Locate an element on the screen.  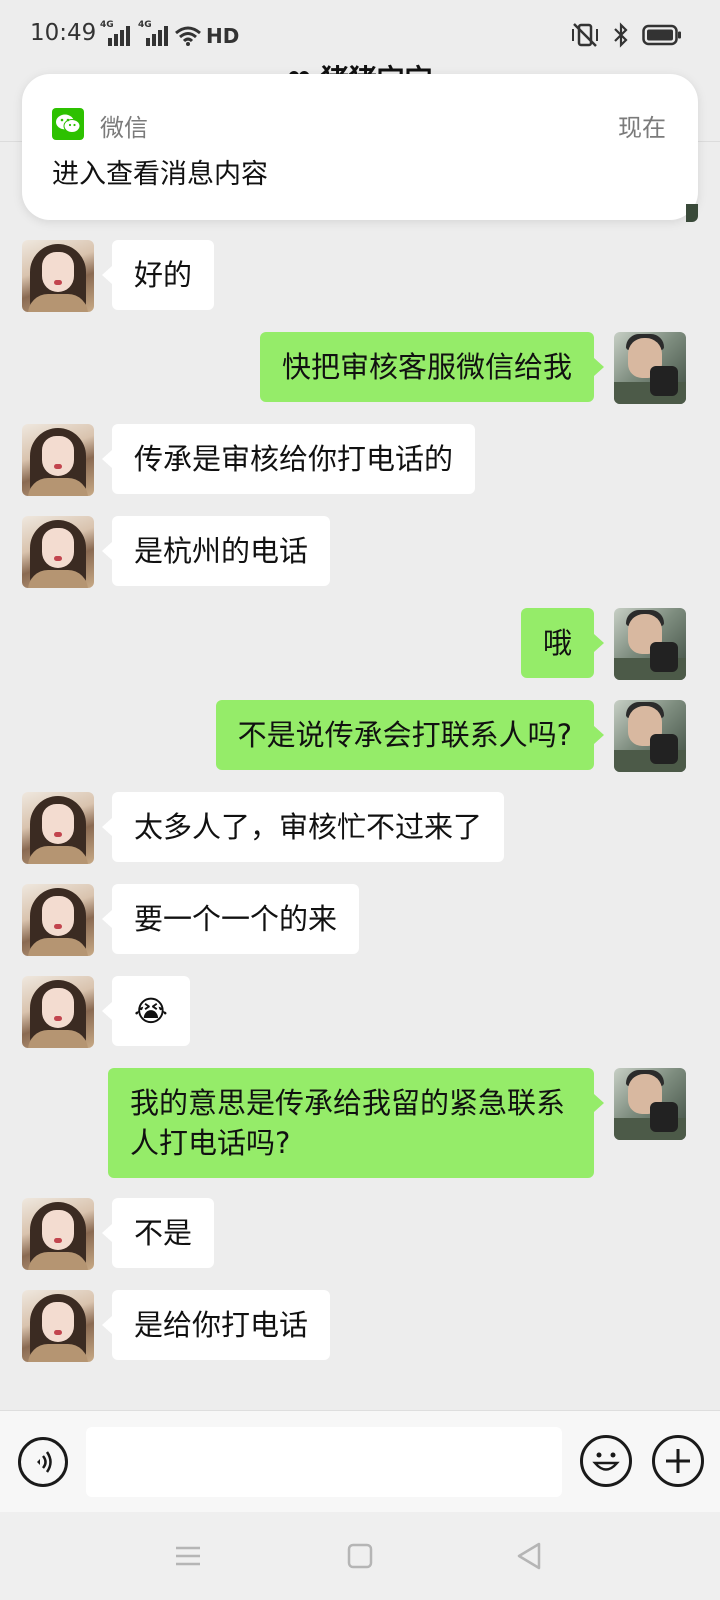
received-message-bubble: 要一个一个的来 is located at coordinates (230, 919).